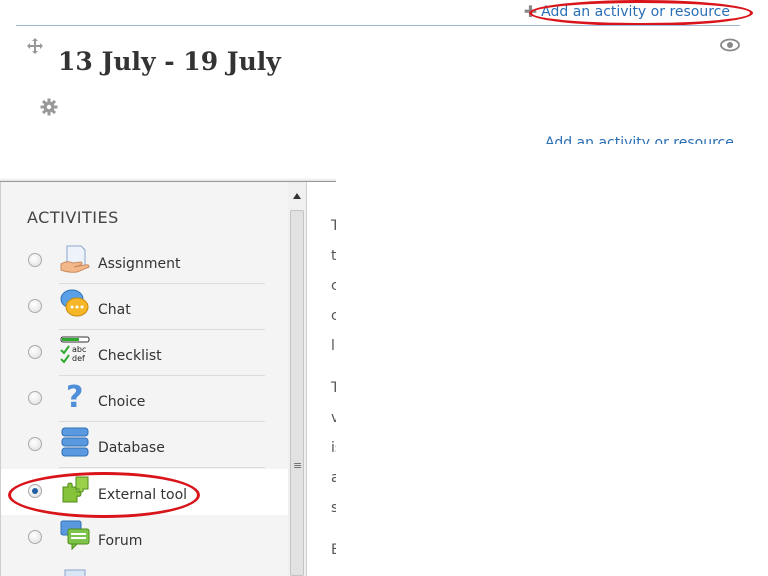 Image resolution: width=768 pixels, height=576 pixels. Describe the element at coordinates (162, 467) in the screenshot. I see `item-divider` at that location.